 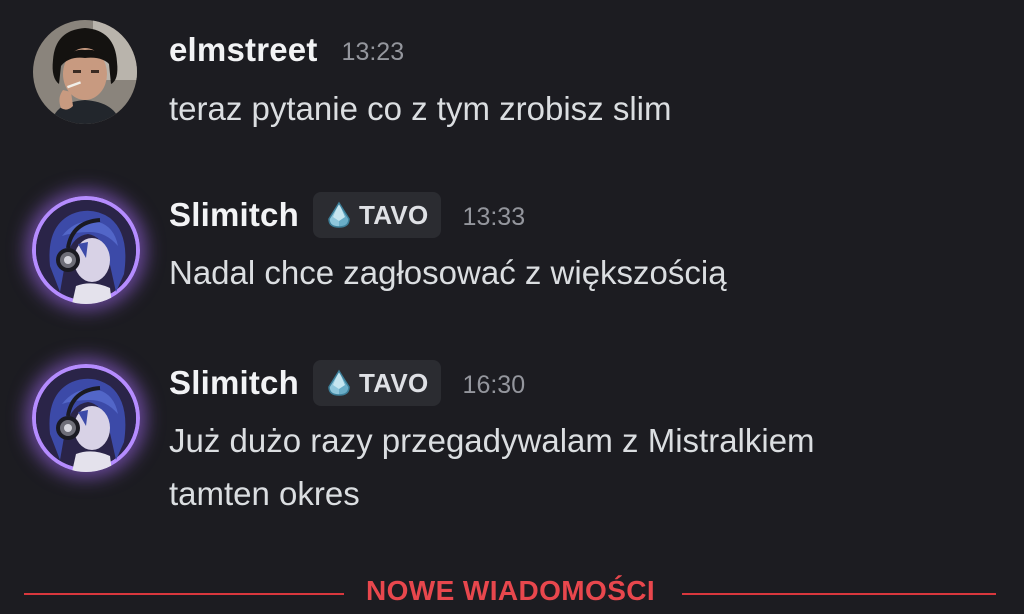 I want to click on message-header: Slimitch TAVO 13:33, so click(x=347, y=215).